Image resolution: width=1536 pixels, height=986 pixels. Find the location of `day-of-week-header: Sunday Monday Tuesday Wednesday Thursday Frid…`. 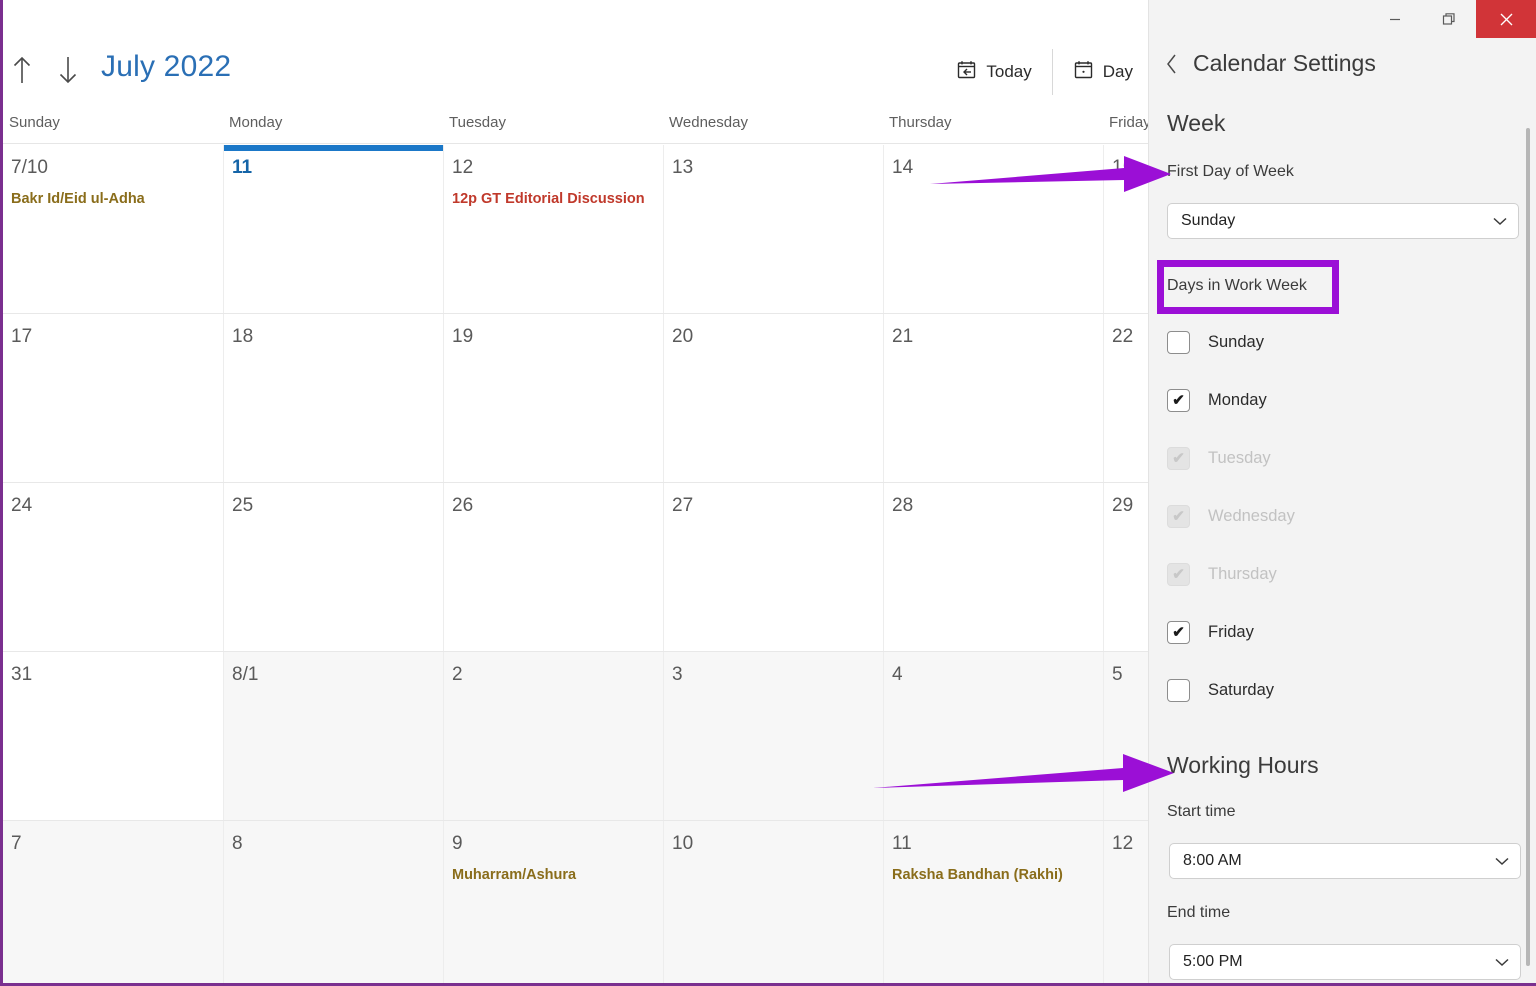

day-of-week-header: Sunday Monday Tuesday Wednesday Thursday Frid… is located at coordinates (577, 126).